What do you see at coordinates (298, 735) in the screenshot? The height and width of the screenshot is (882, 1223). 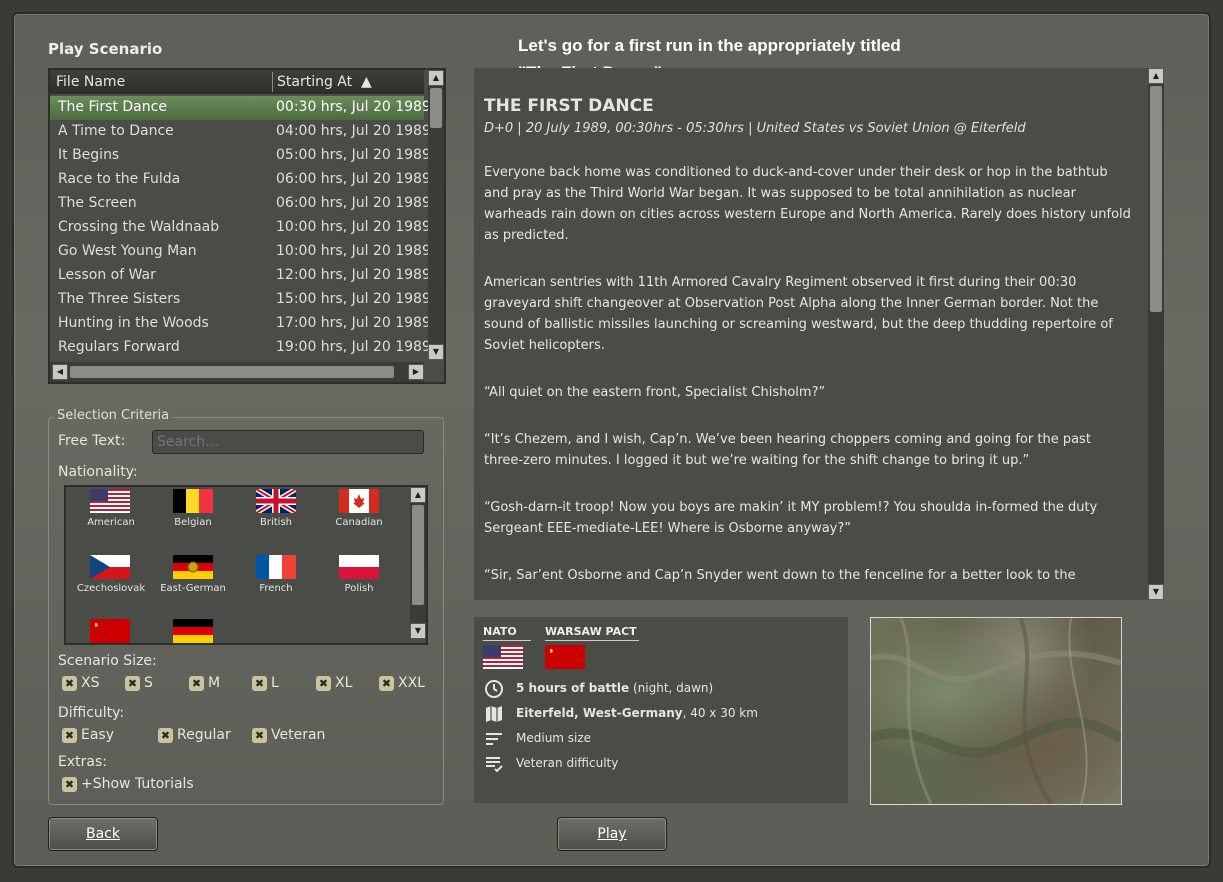 I see `difficulty-option-label: Veteran` at bounding box center [298, 735].